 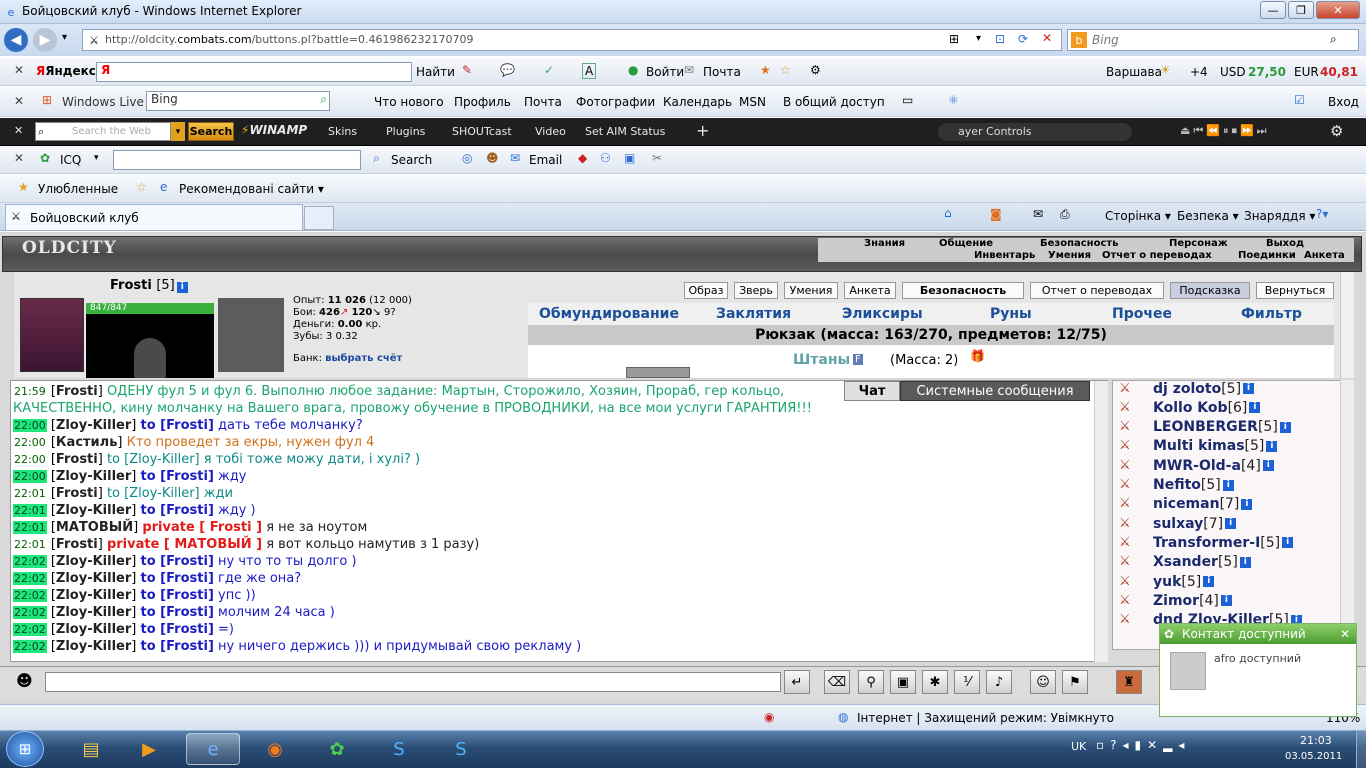 What do you see at coordinates (64, 37) in the screenshot?
I see `history-dropdown-icon: ▾` at bounding box center [64, 37].